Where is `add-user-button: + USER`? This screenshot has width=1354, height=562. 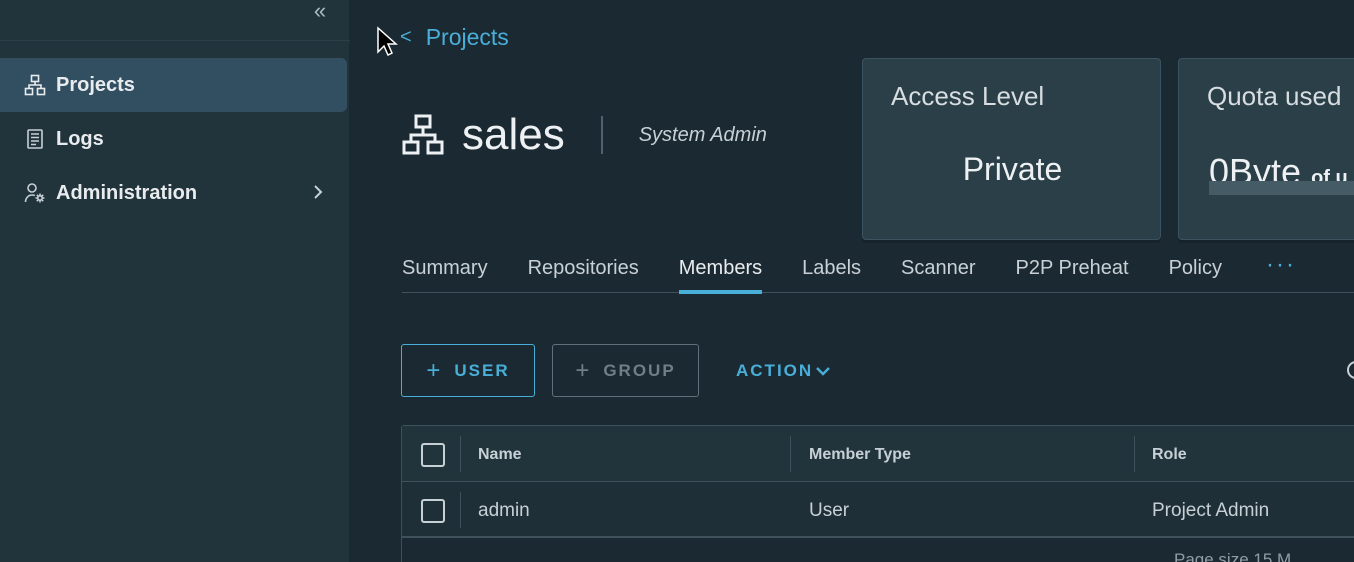
add-user-button: + USER is located at coordinates (468, 370).